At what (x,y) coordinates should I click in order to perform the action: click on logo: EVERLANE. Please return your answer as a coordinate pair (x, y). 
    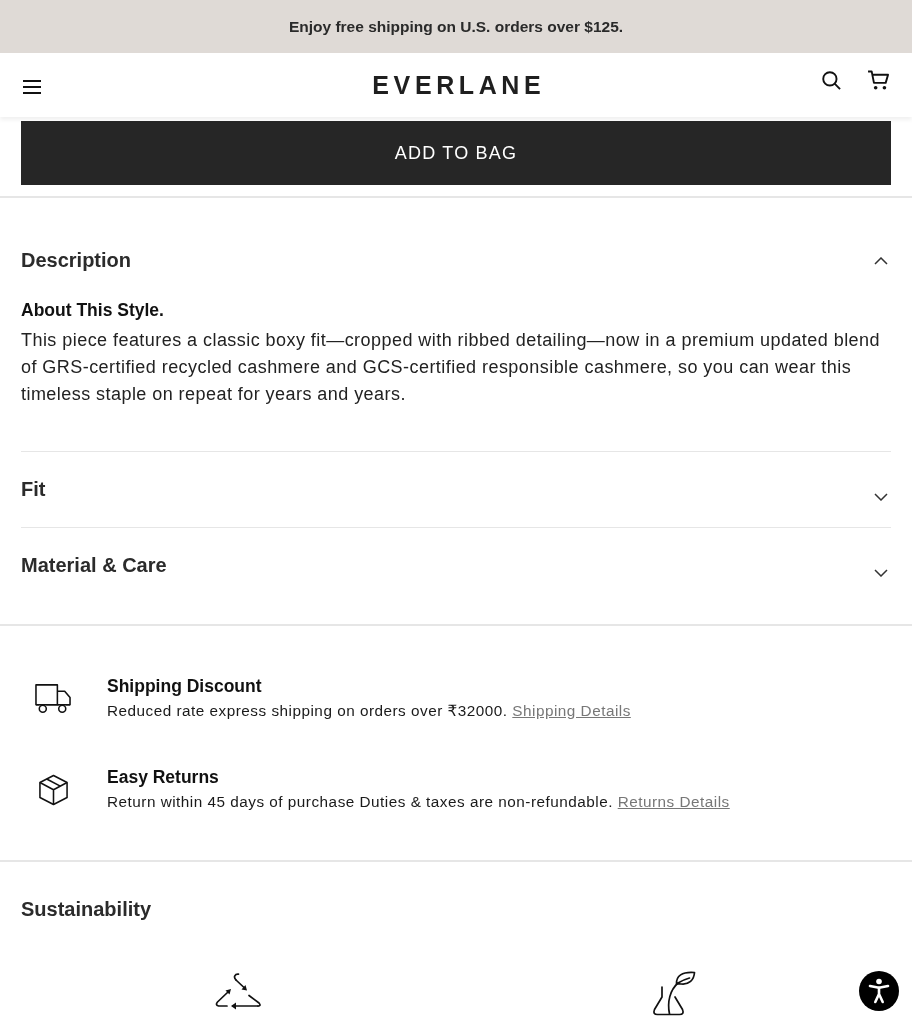
    Looking at the image, I should click on (459, 85).